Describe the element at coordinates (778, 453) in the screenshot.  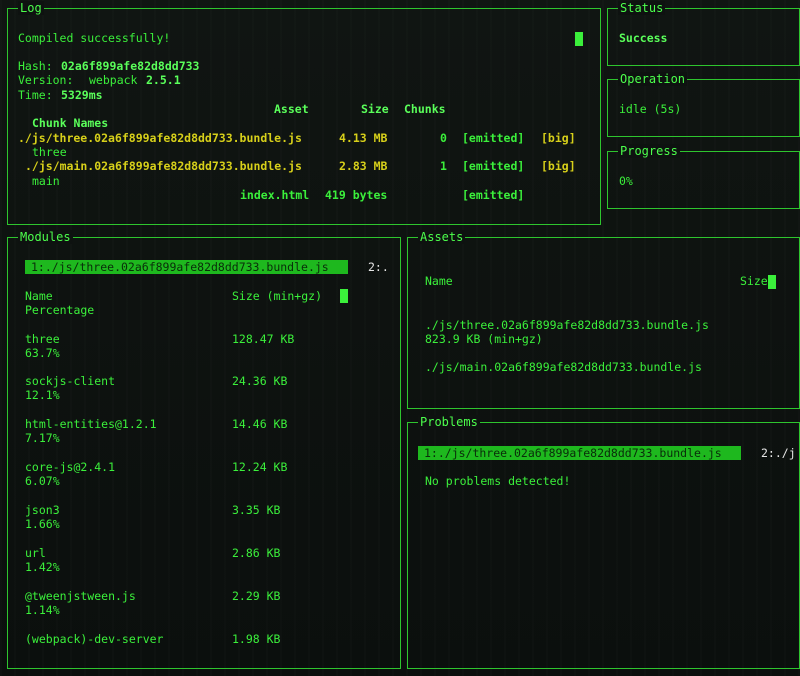
I see `problems-tab-next: 2:./j` at that location.